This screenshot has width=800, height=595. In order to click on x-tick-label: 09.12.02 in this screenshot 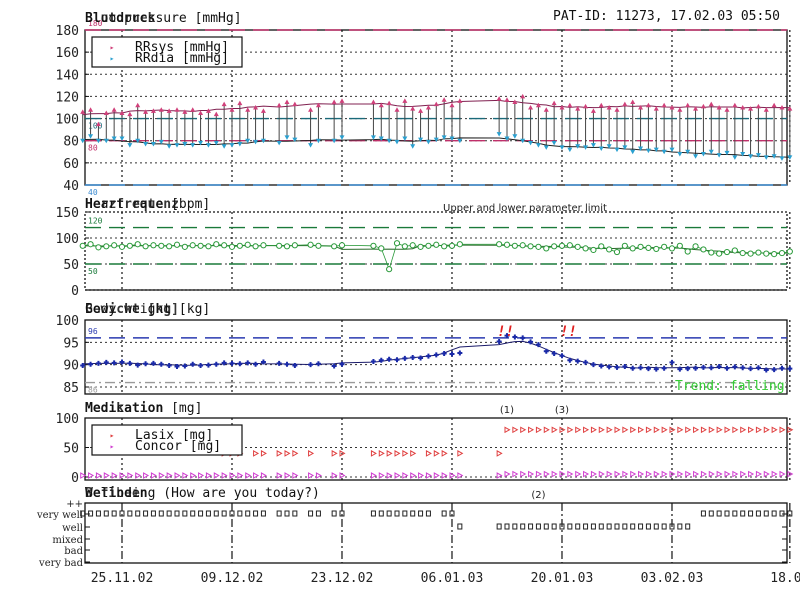, I will do `click(232, 578)`.